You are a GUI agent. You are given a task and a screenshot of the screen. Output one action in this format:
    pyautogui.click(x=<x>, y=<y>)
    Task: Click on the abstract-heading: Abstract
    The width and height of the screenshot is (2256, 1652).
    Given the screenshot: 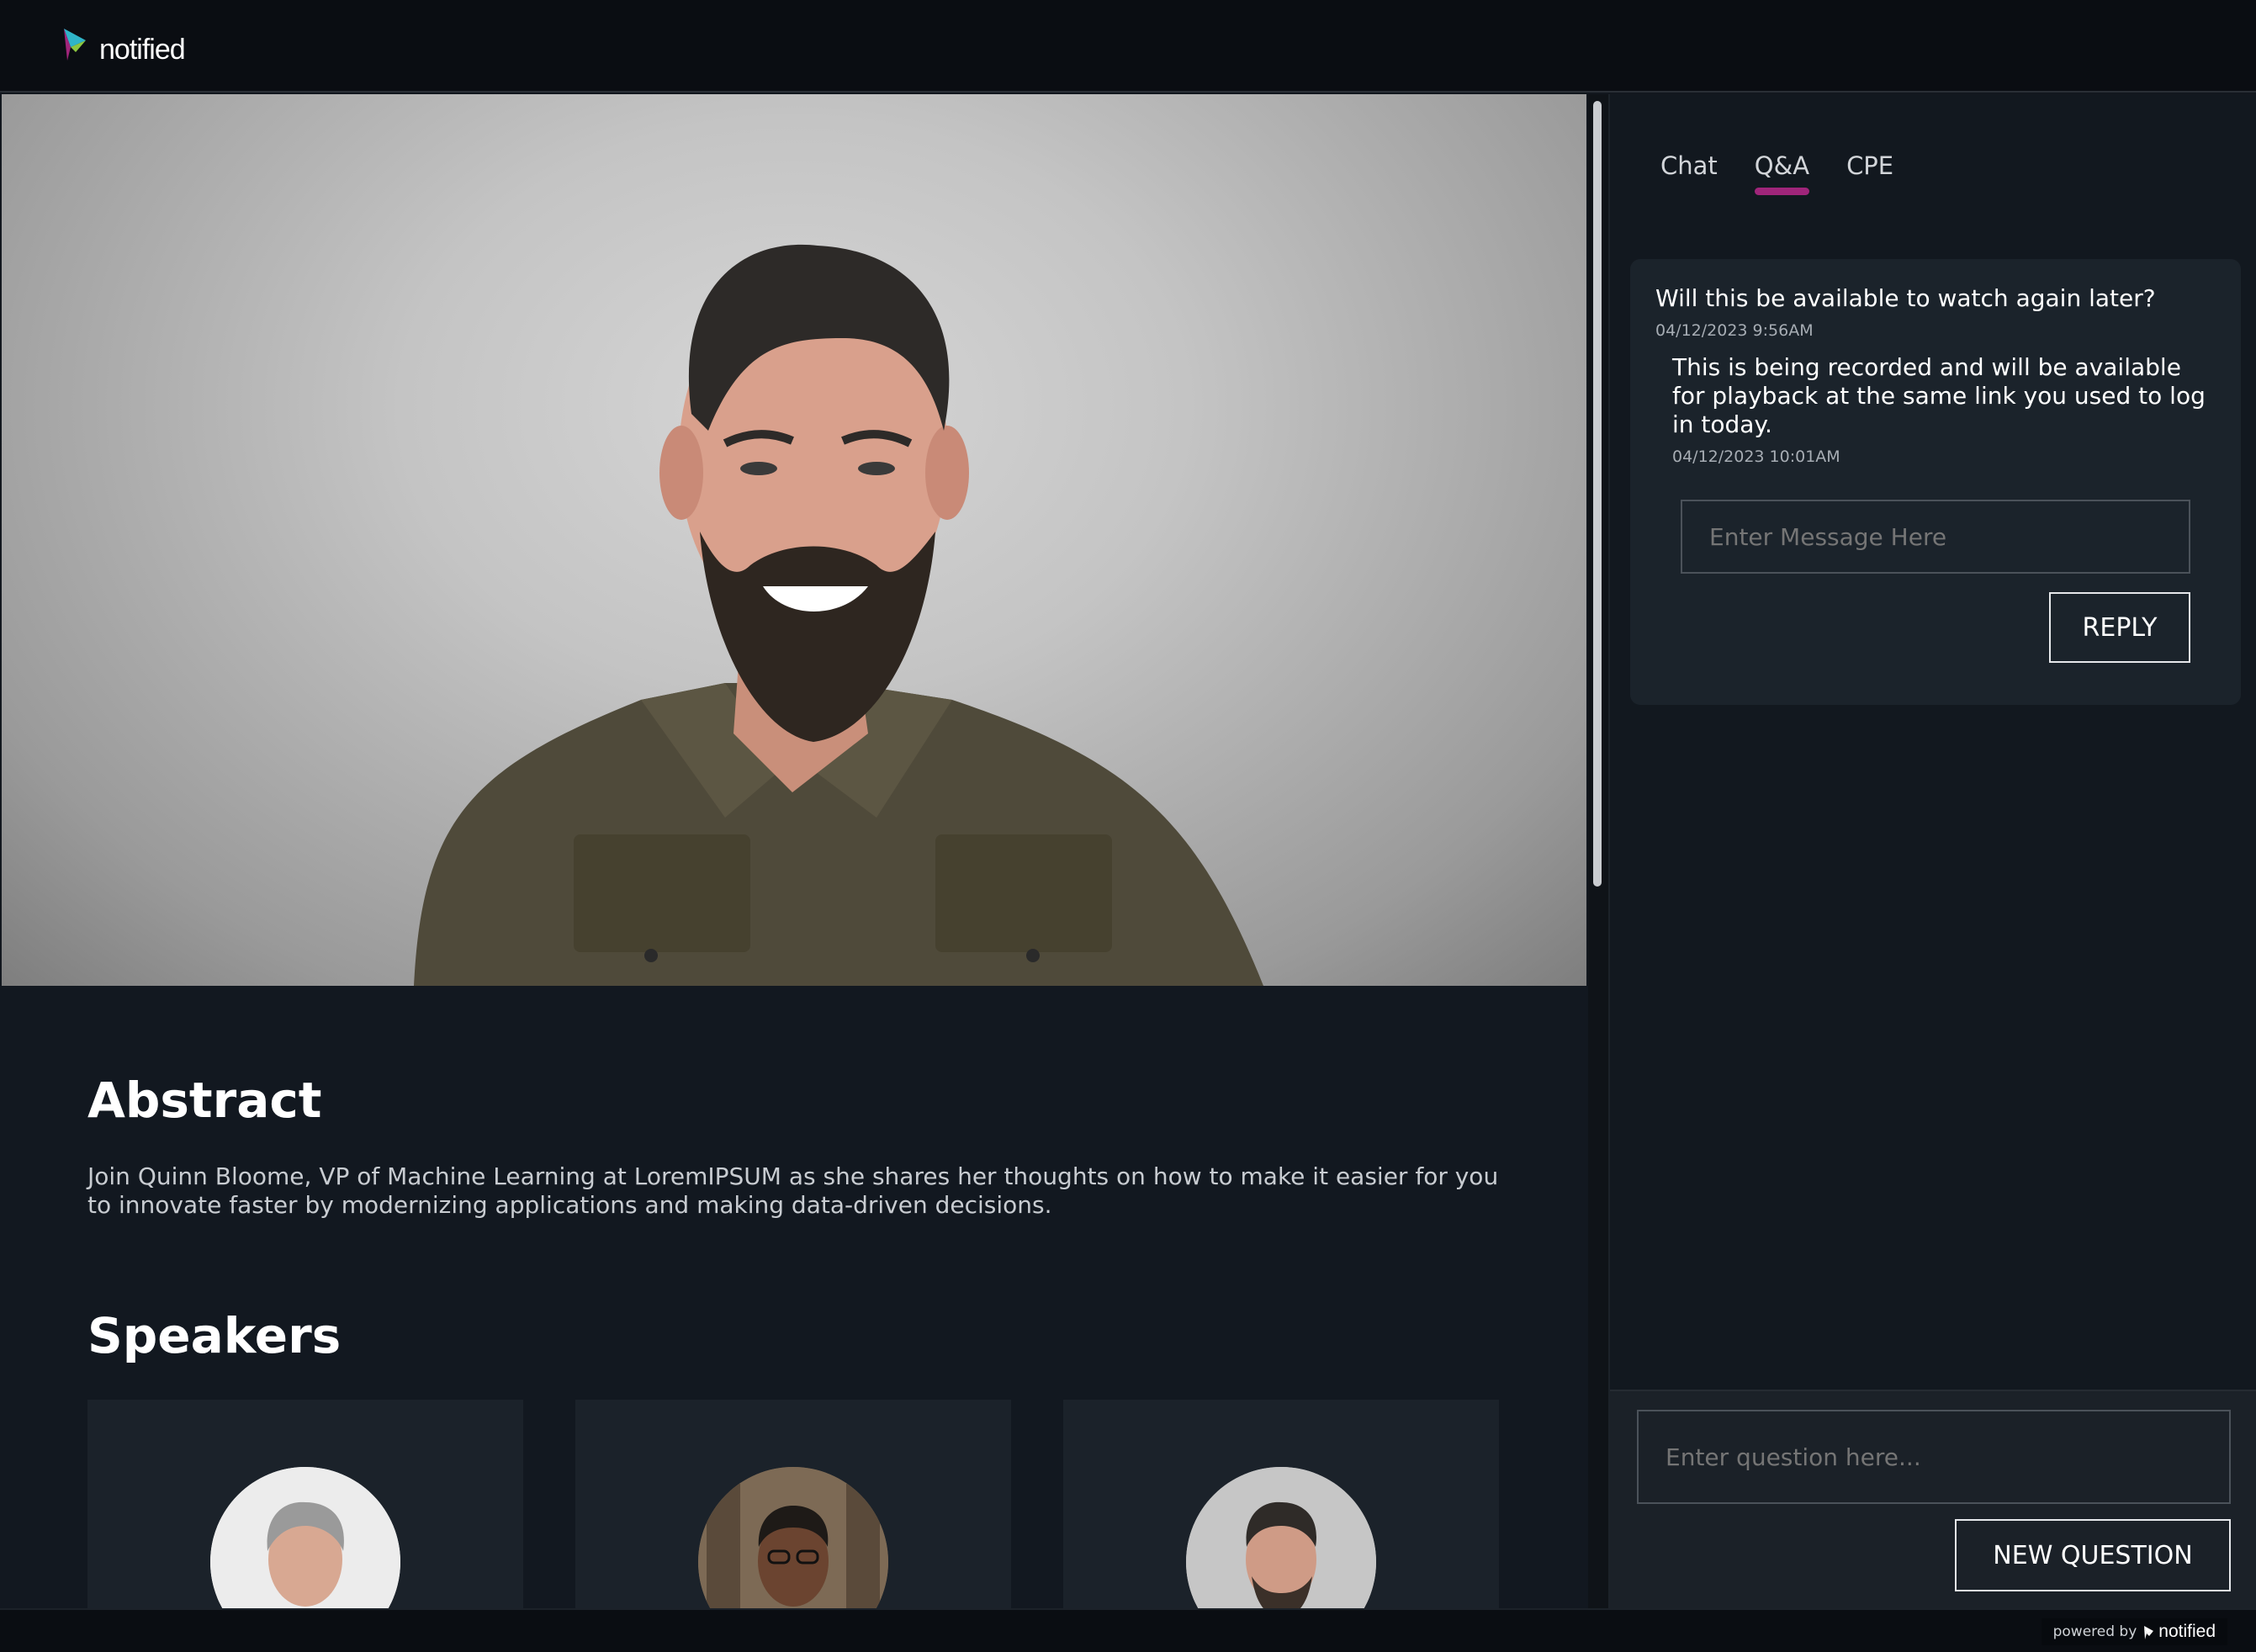 What is the action you would take?
    pyautogui.click(x=204, y=1100)
    